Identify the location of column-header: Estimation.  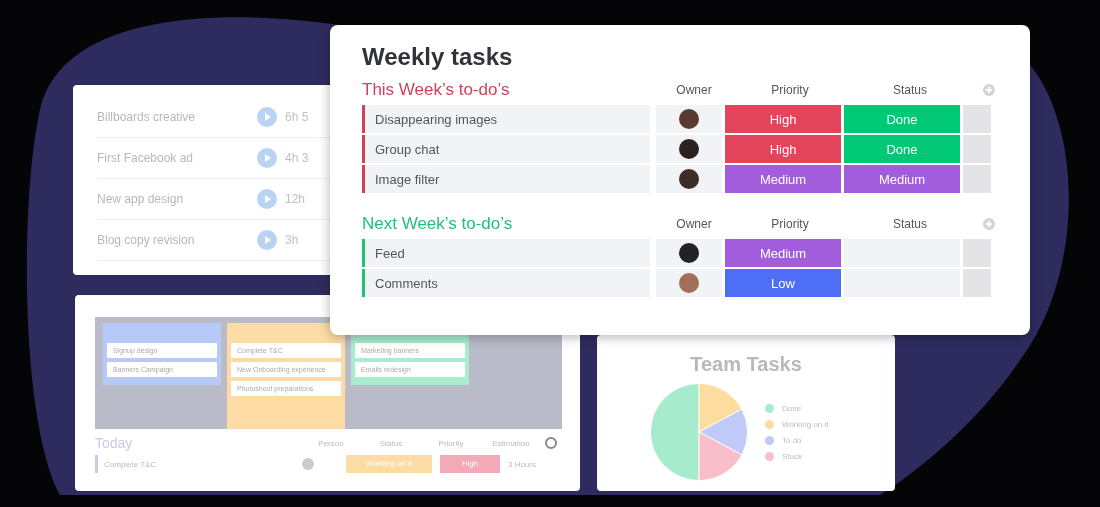
(511, 443).